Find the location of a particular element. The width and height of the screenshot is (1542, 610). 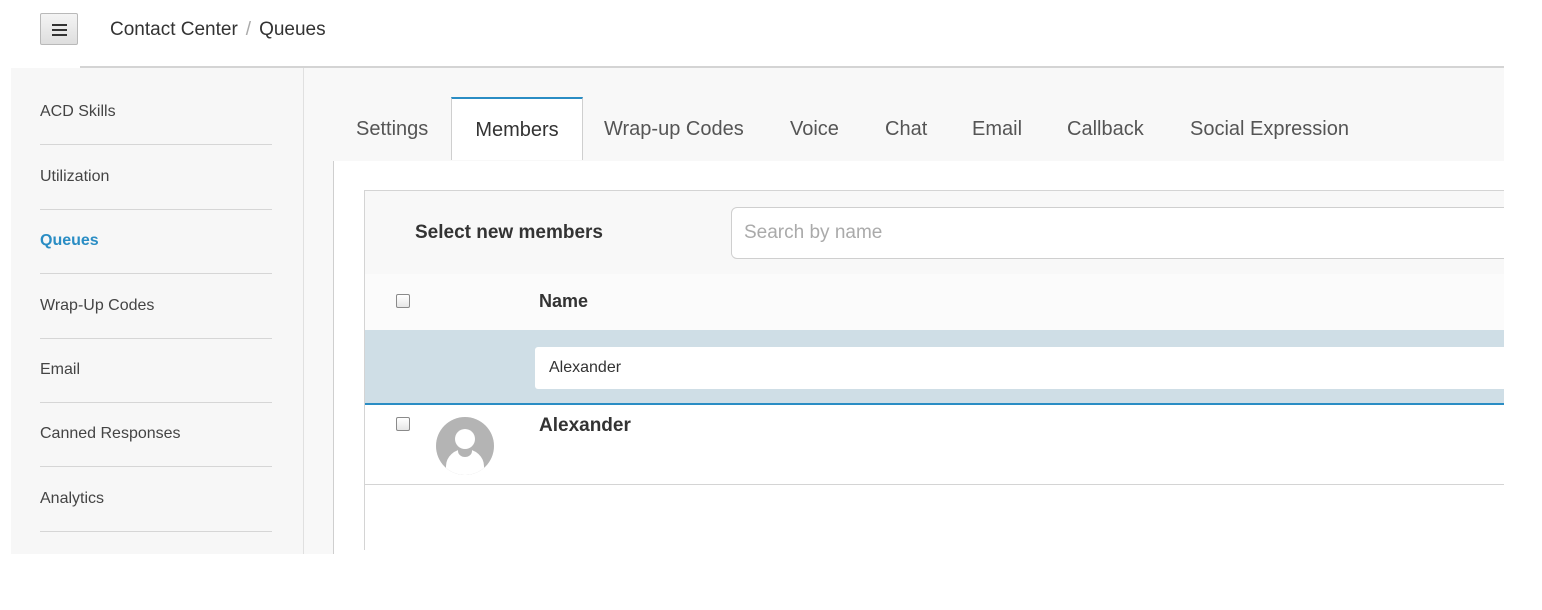

name-filter-row is located at coordinates (934, 367).